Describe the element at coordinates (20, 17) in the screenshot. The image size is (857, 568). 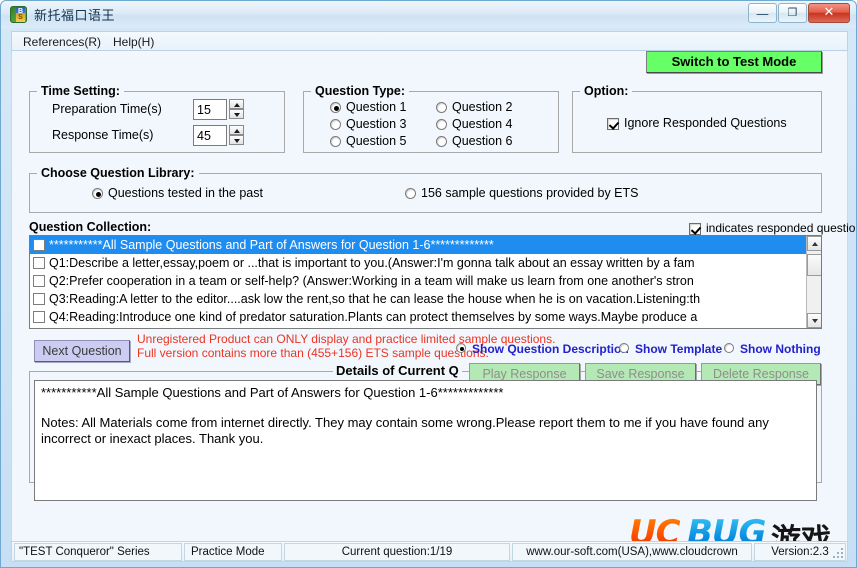
I see `app-icon-badge-yellow: S` at that location.